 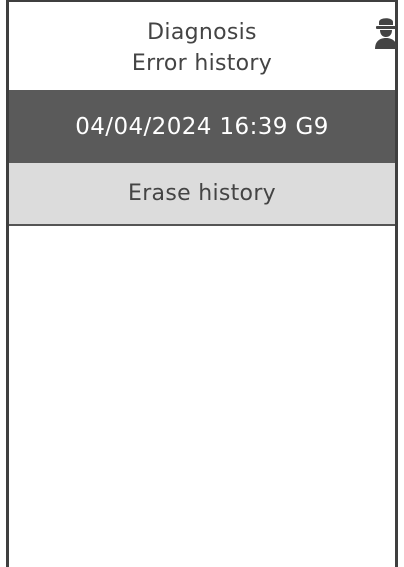 What do you see at coordinates (203, 46) in the screenshot?
I see `screen-header: Diagnosis Error history` at bounding box center [203, 46].